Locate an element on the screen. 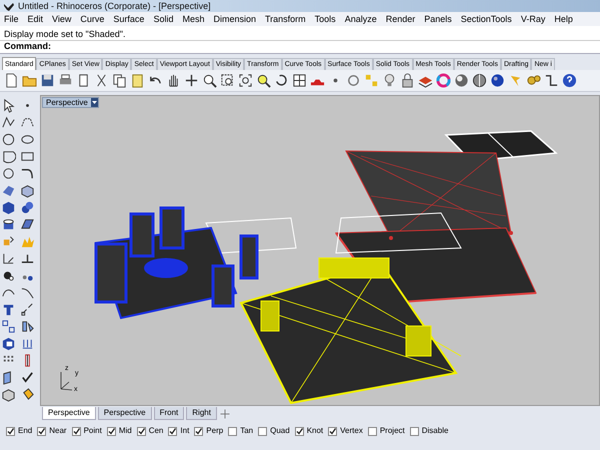 The image size is (600, 450). light-bulb-icon is located at coordinates (389, 80).